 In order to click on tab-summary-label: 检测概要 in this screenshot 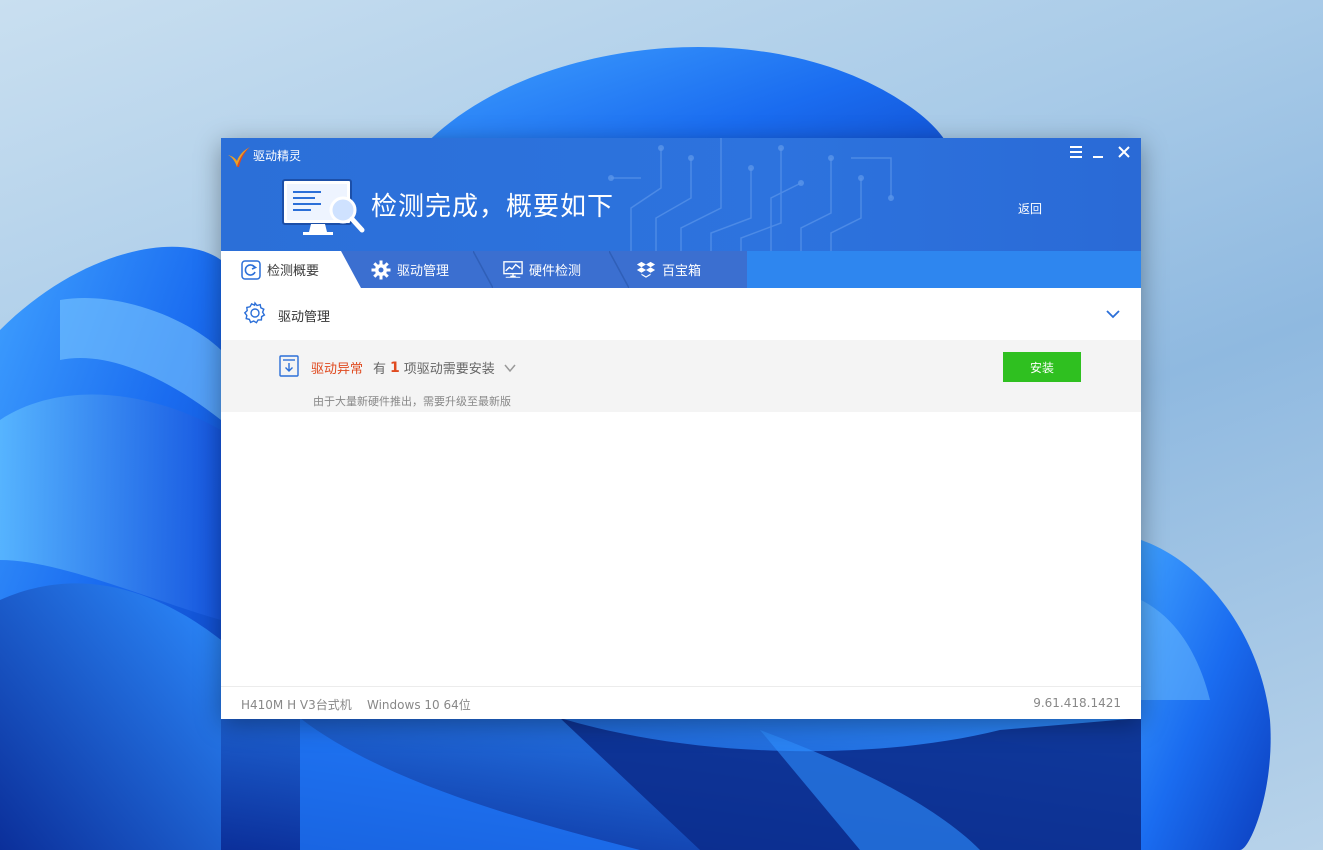, I will do `click(293, 271)`.